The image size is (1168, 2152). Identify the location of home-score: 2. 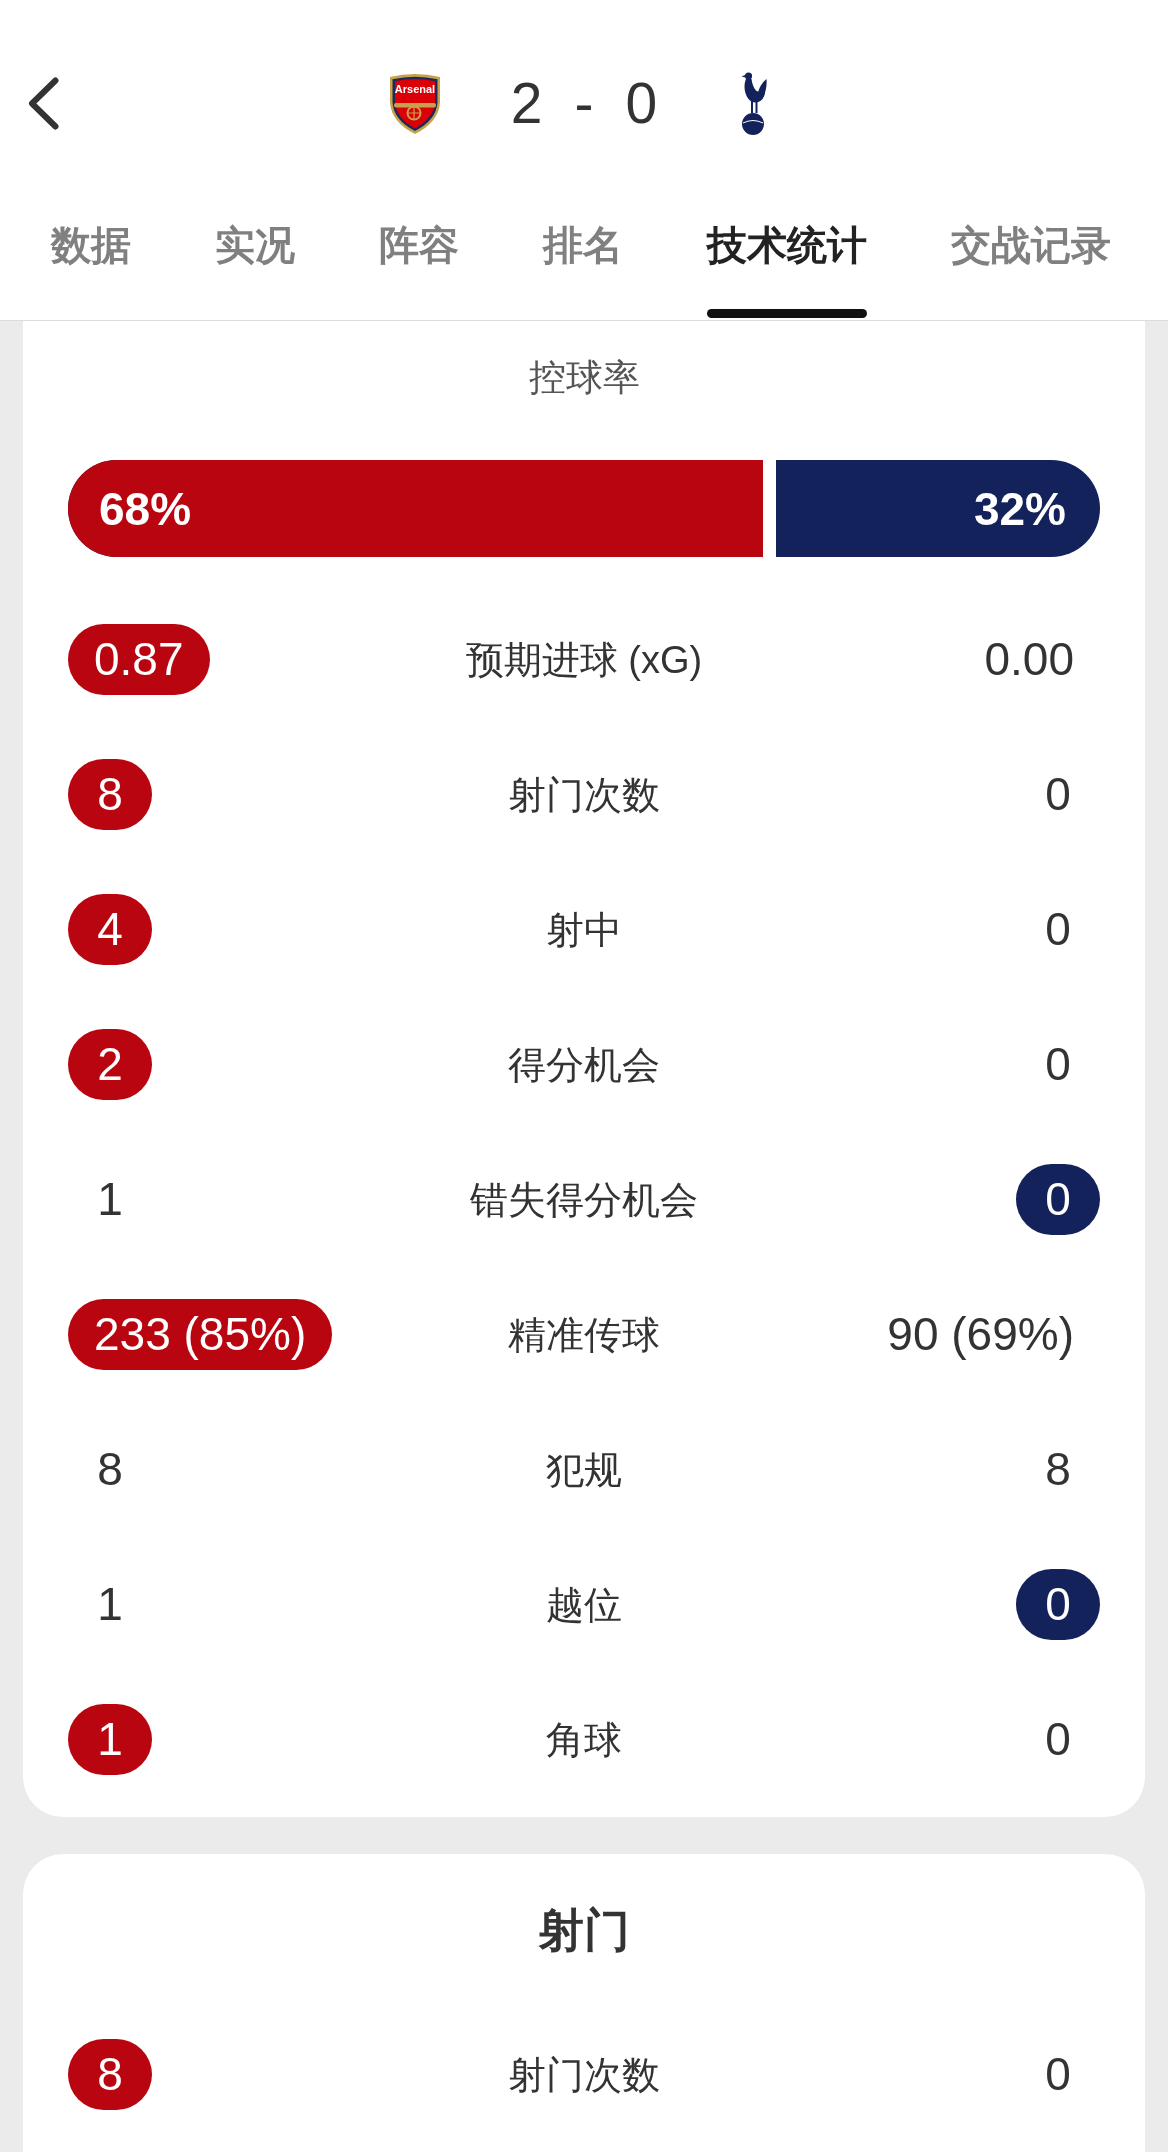
(526, 103).